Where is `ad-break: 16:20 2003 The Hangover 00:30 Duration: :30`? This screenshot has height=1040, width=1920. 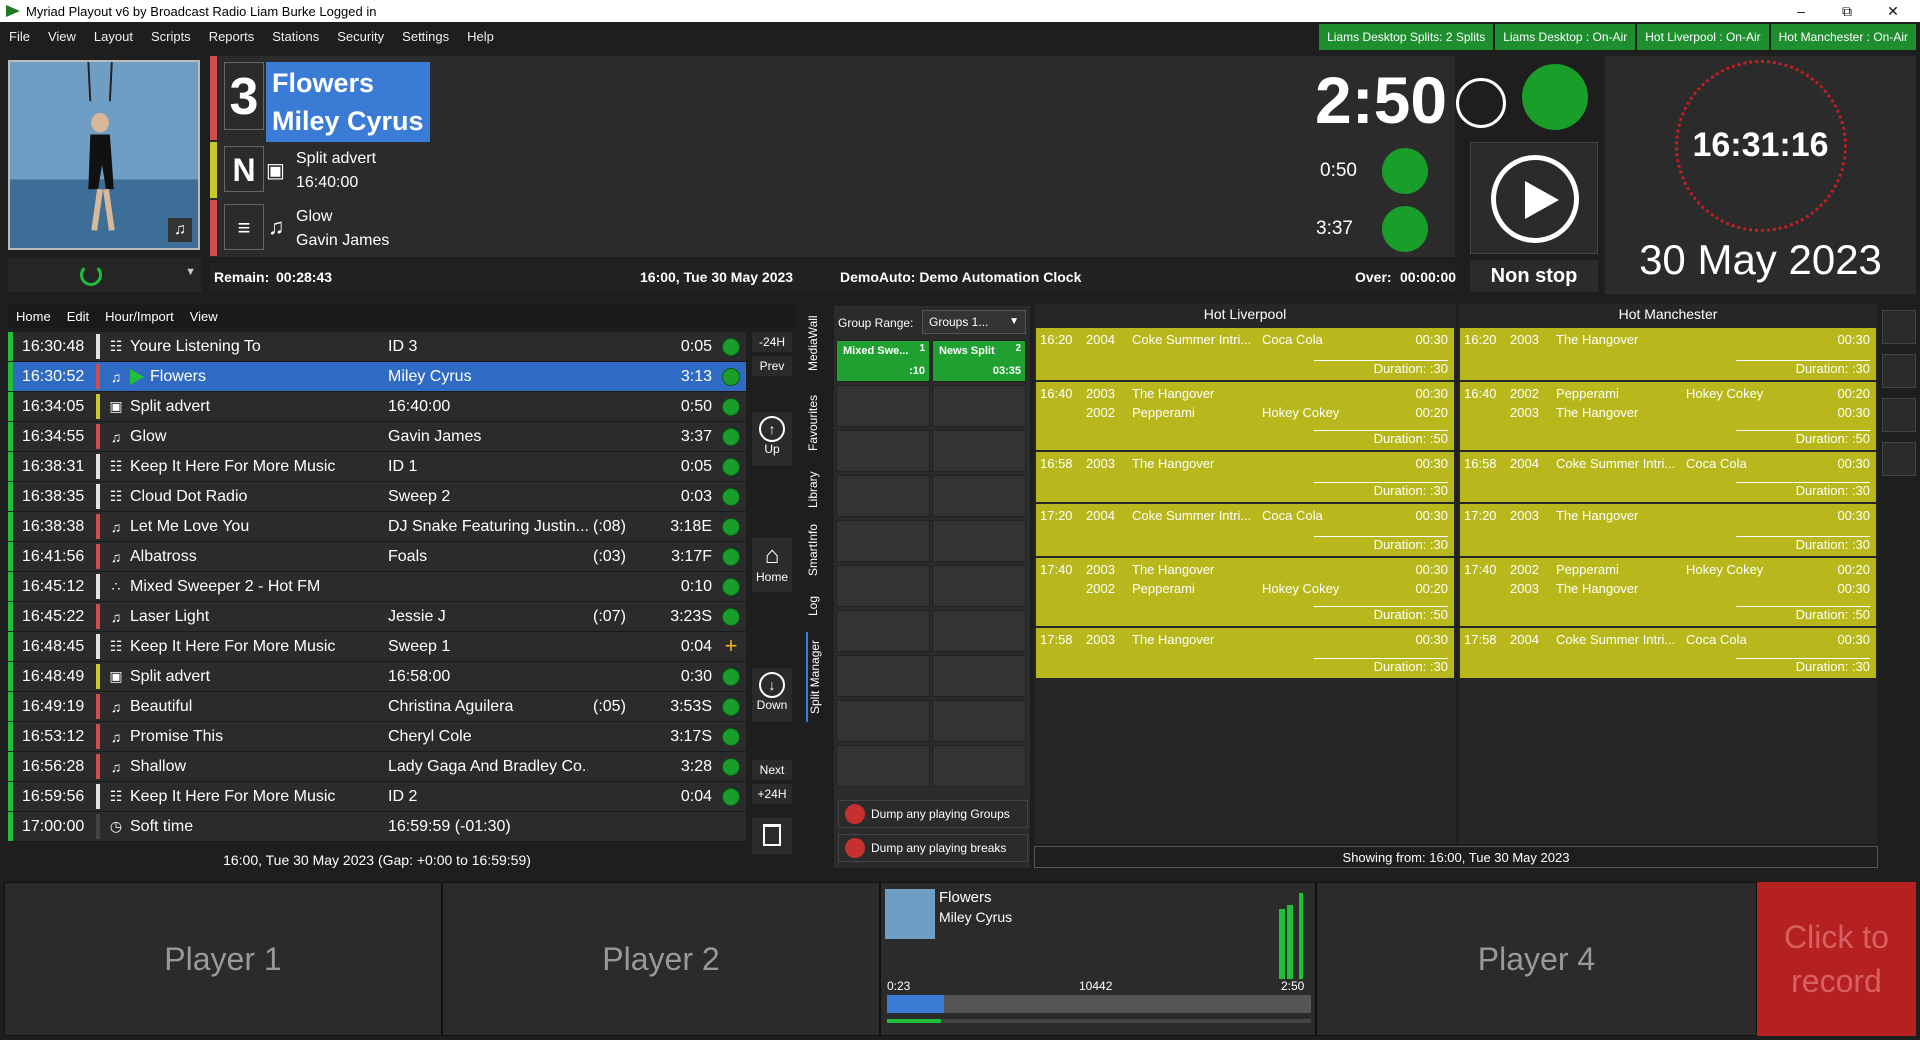 ad-break: 16:20 2003 The Hangover 00:30 Duration: :30 is located at coordinates (1668, 354).